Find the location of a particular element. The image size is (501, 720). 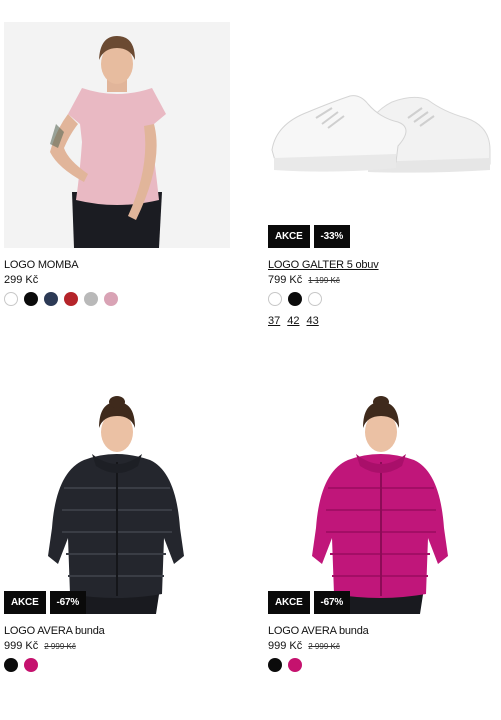

discount-badge: -33% is located at coordinates (332, 236).